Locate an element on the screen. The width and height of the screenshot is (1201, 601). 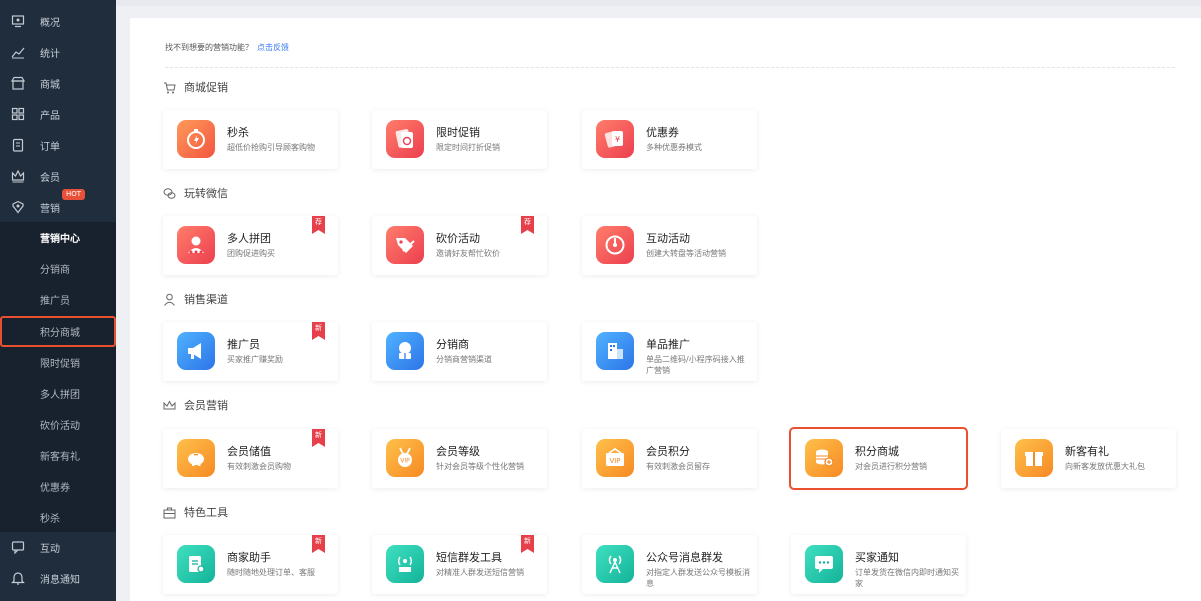
submenu-item-promoter: 推广员 is located at coordinates (58, 299).